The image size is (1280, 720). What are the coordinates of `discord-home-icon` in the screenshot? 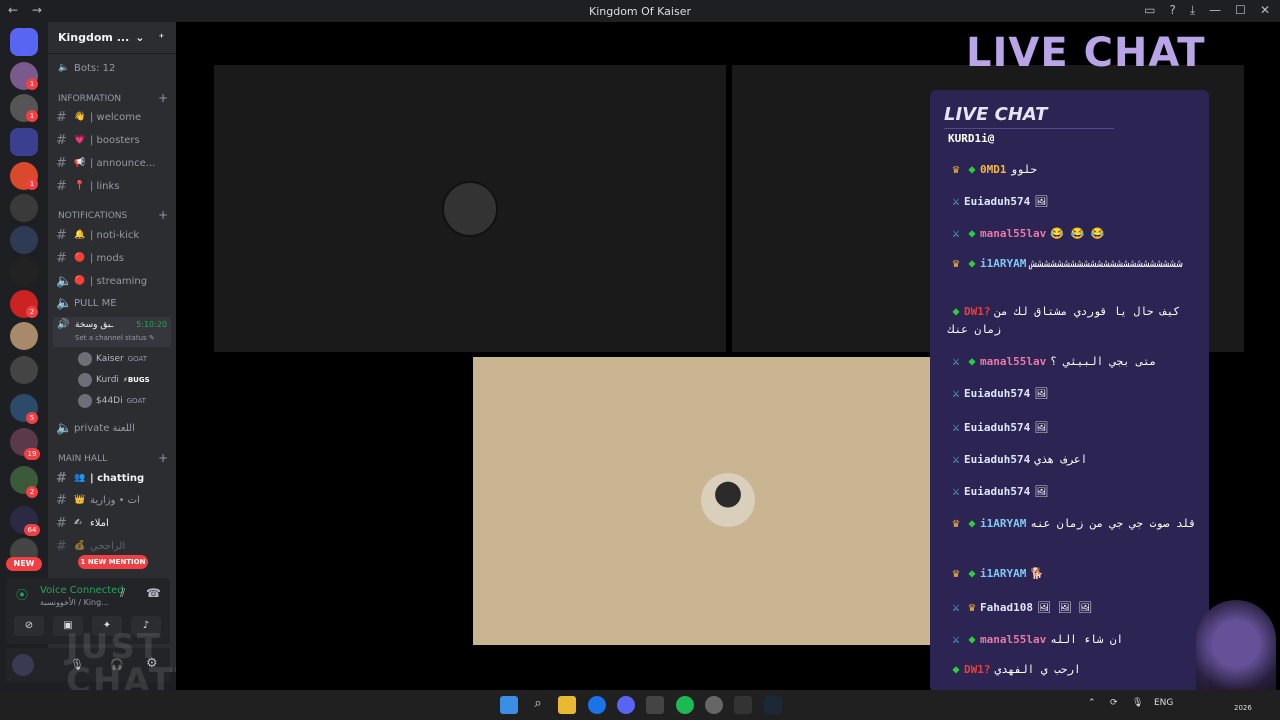 It's located at (24, 42).